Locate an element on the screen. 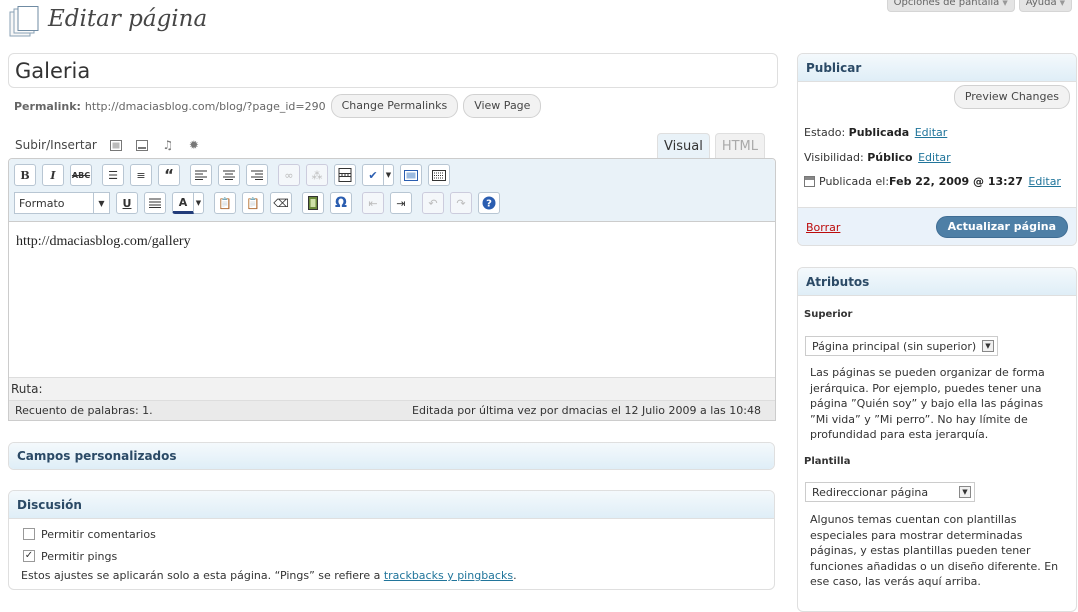 The image size is (1078, 612). parent-label: Superior is located at coordinates (828, 314).